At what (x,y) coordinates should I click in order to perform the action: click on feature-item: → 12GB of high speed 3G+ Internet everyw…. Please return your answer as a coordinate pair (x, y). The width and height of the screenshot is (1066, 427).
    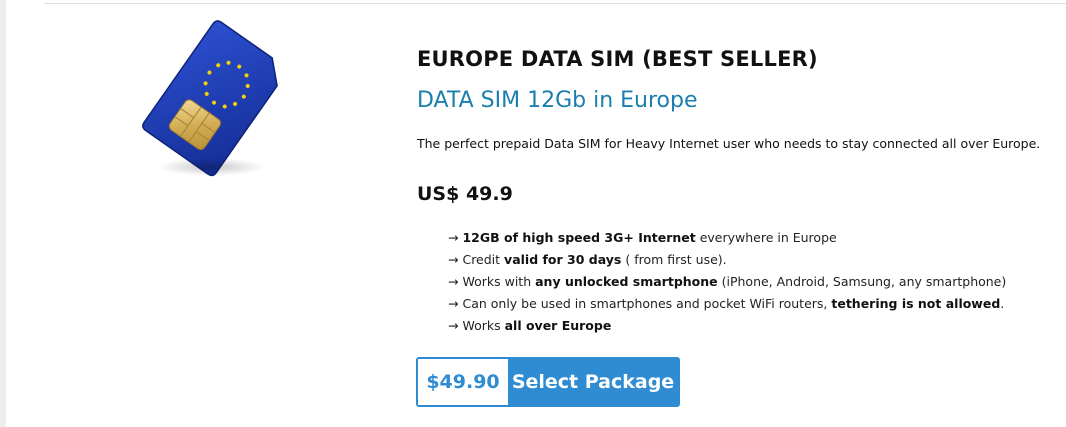
    Looking at the image, I should click on (642, 237).